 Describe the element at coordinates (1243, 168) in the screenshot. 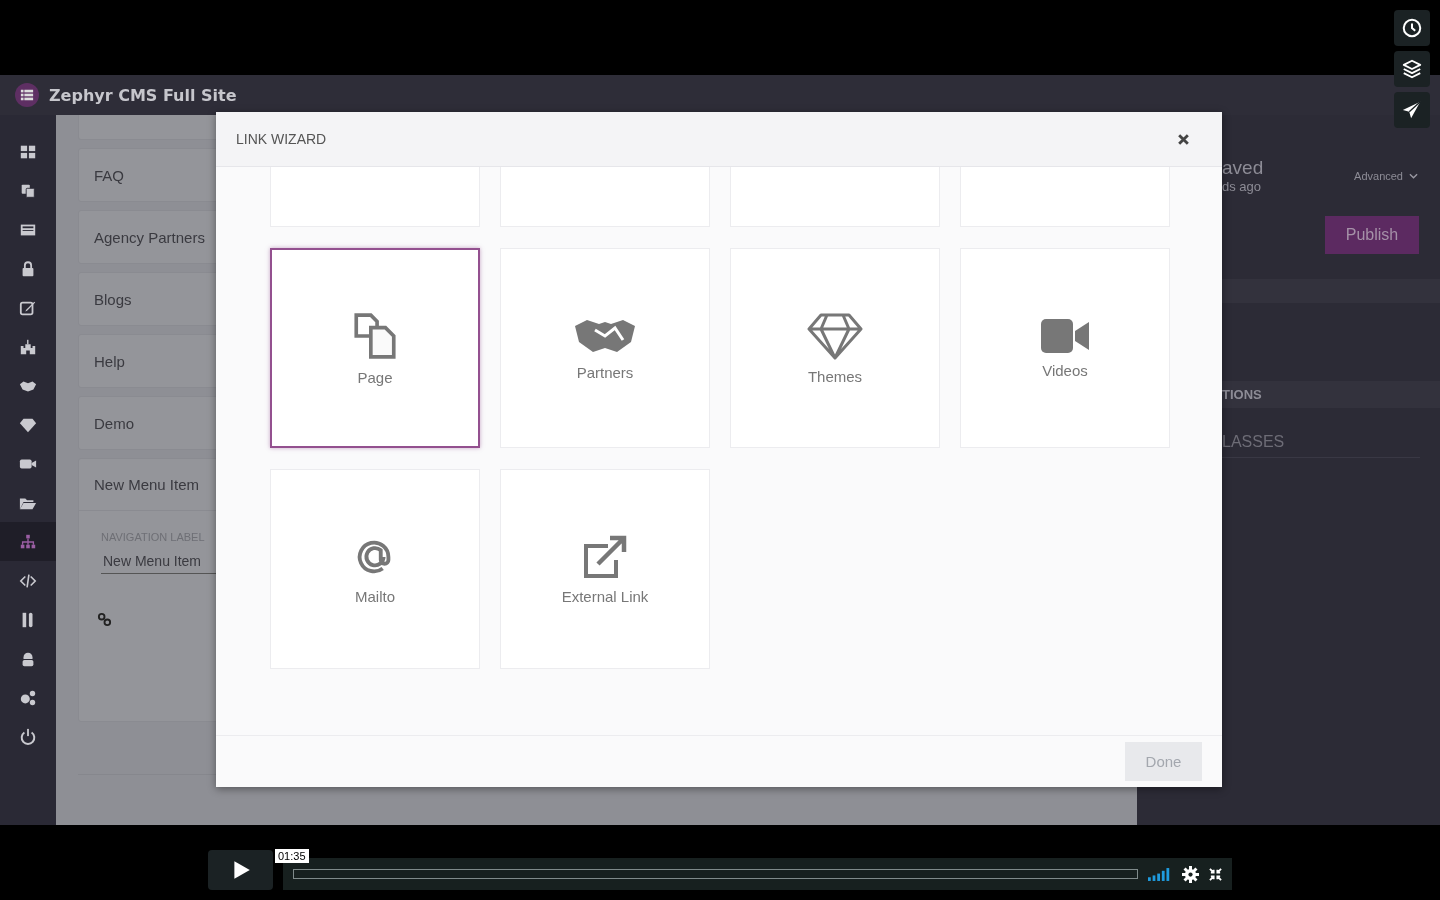

I see `save-status: aved` at that location.